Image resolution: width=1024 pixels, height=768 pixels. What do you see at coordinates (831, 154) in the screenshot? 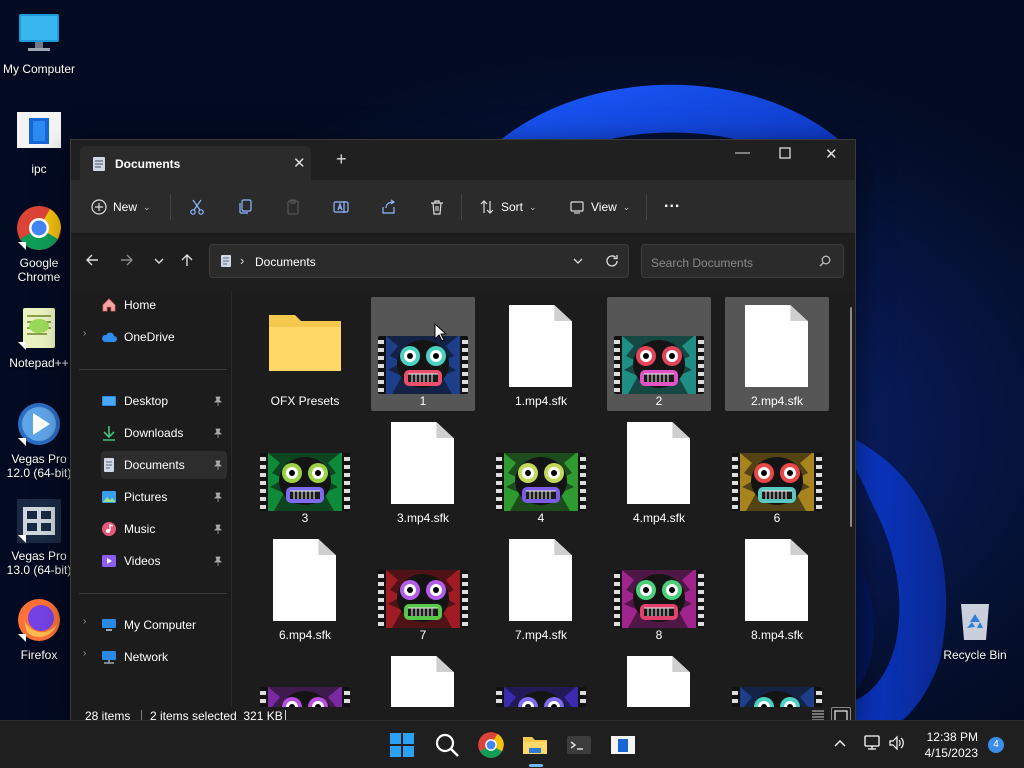
I see `close-window-button: ✕` at bounding box center [831, 154].